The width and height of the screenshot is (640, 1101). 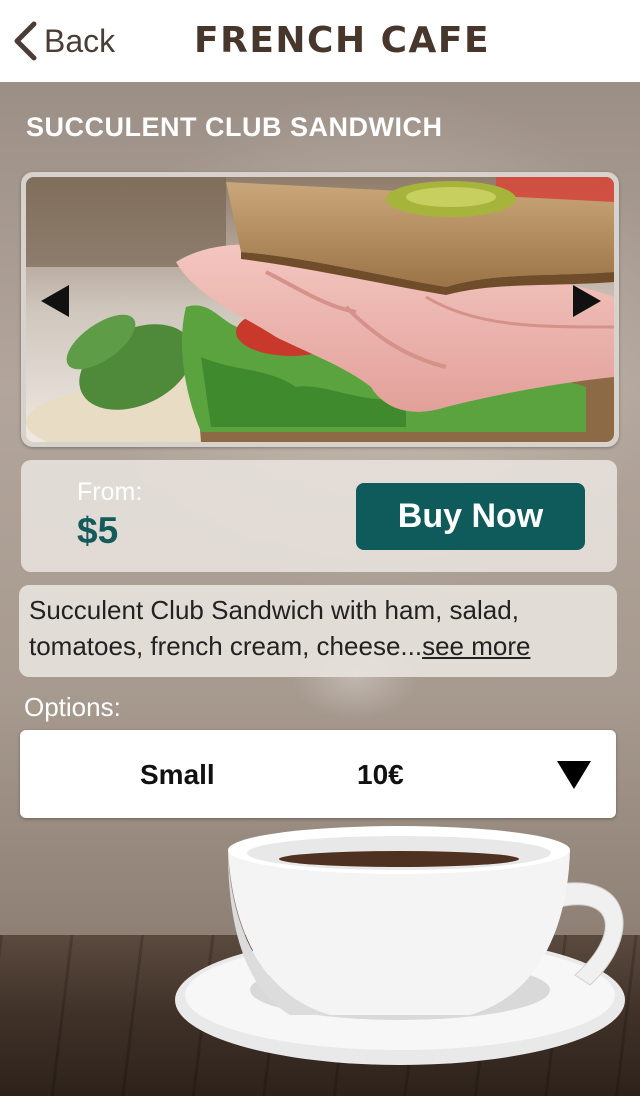 What do you see at coordinates (234, 127) in the screenshot?
I see `product-title: SUCCULENT CLUB SANDWICH` at bounding box center [234, 127].